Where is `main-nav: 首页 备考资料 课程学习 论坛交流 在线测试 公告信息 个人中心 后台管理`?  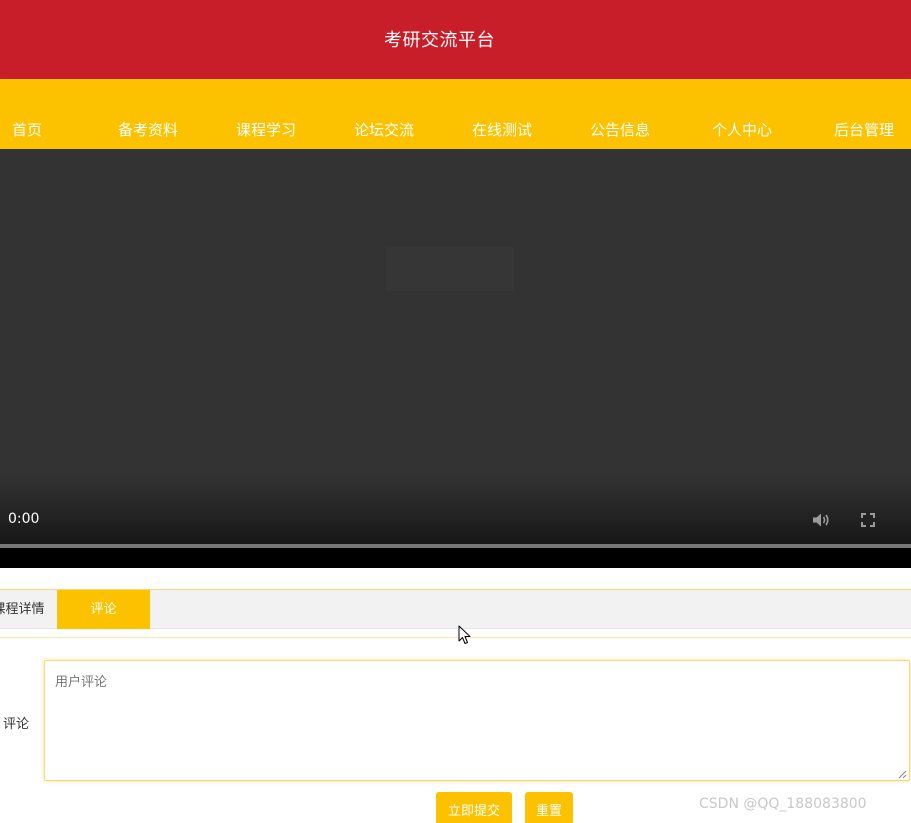 main-nav: 首页 备考资料 课程学习 论坛交流 在线测试 公告信息 个人中心 后台管理 is located at coordinates (455, 114).